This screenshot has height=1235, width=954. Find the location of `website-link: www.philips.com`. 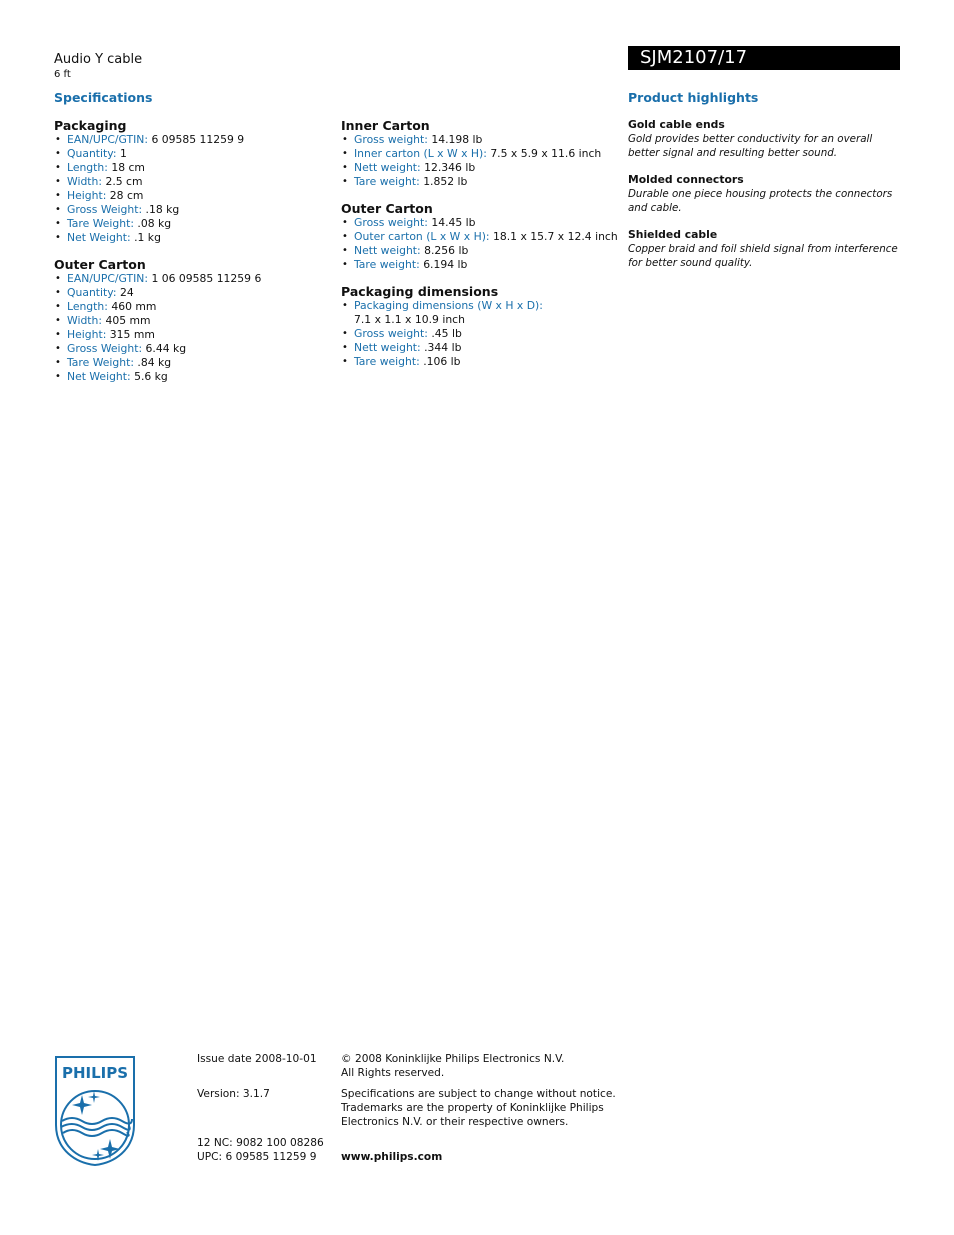

website-link: www.philips.com is located at coordinates (391, 1157).